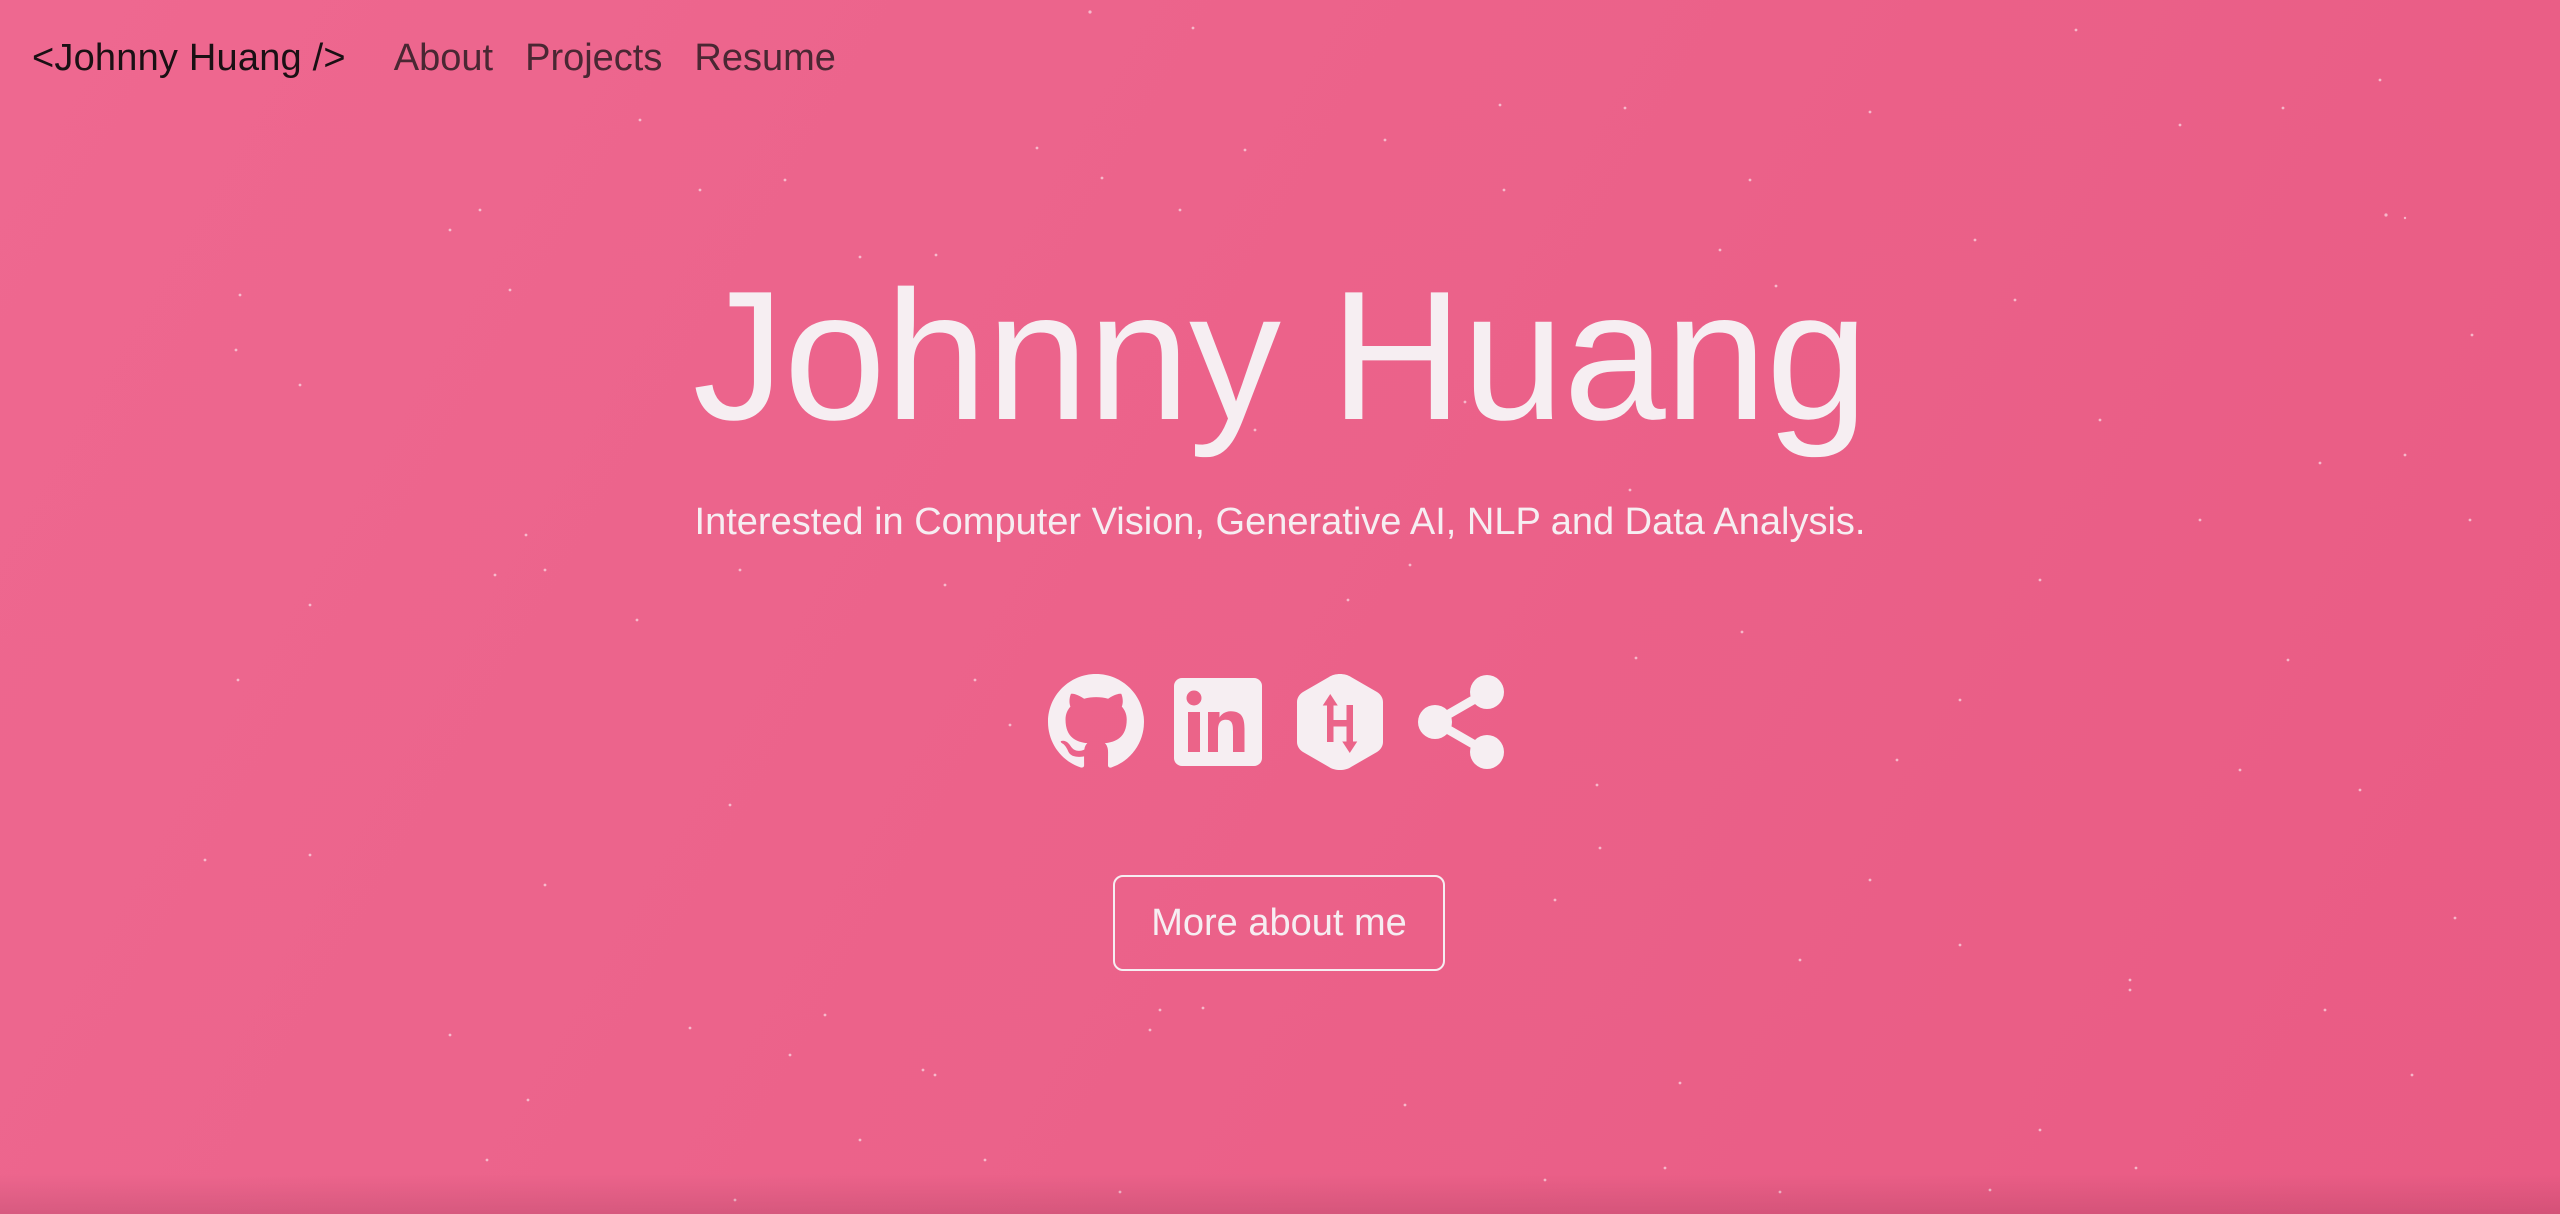 The width and height of the screenshot is (2560, 1214). What do you see at coordinates (189, 58) in the screenshot?
I see `brand-link: <Johnny Huang />` at bounding box center [189, 58].